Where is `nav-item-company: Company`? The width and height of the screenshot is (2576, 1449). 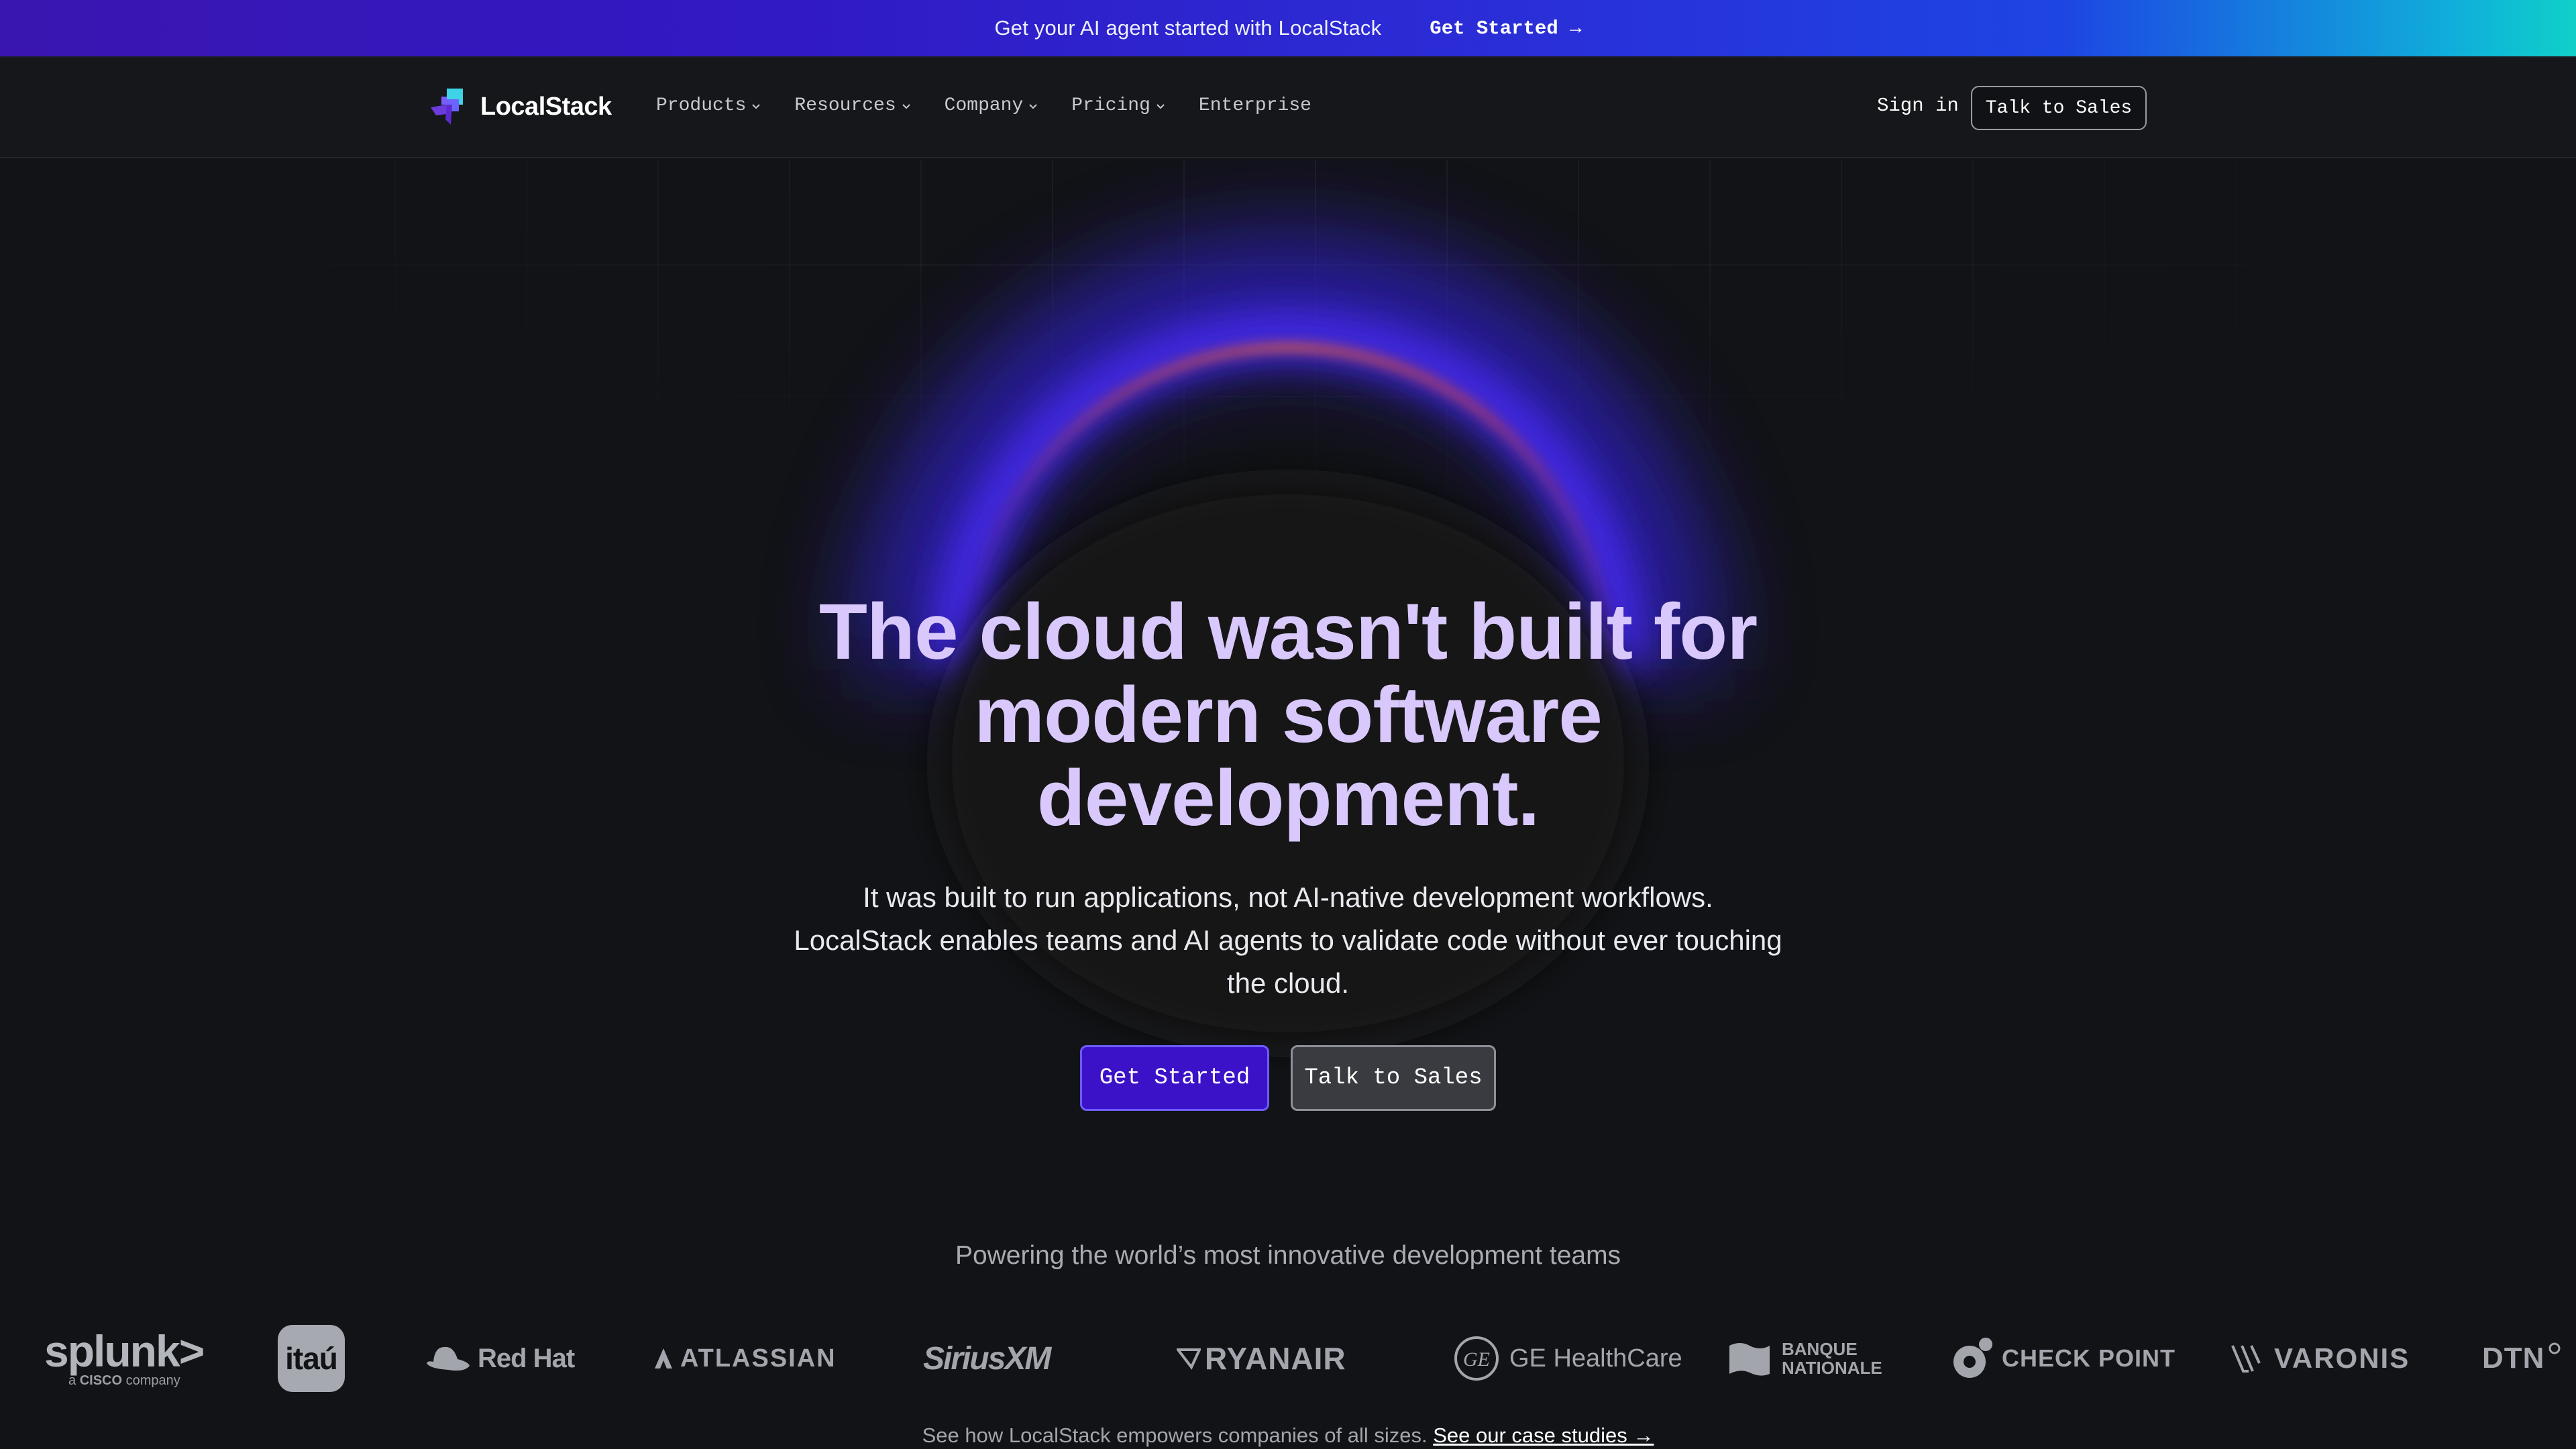 nav-item-company: Company is located at coordinates (992, 105).